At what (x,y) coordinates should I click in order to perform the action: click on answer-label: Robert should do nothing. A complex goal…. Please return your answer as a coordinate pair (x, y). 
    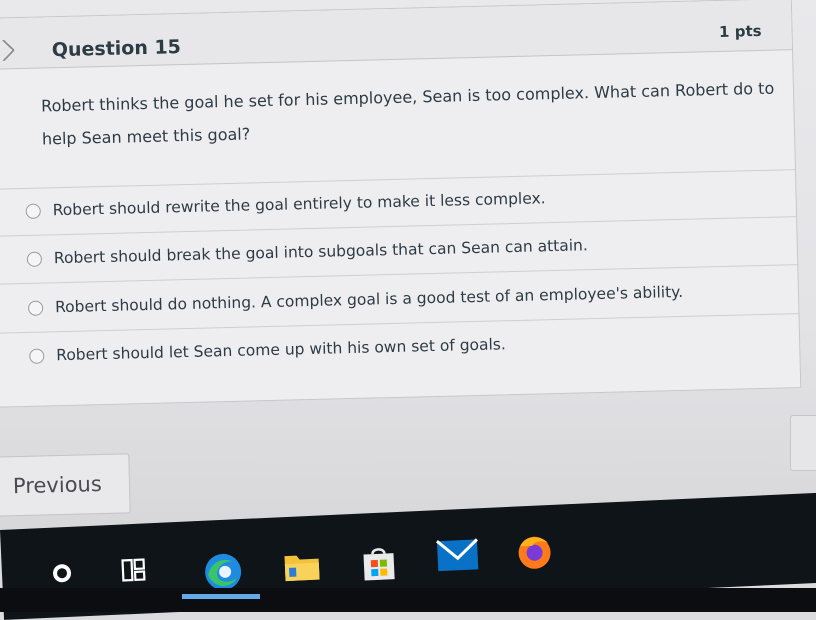
    Looking at the image, I should click on (369, 299).